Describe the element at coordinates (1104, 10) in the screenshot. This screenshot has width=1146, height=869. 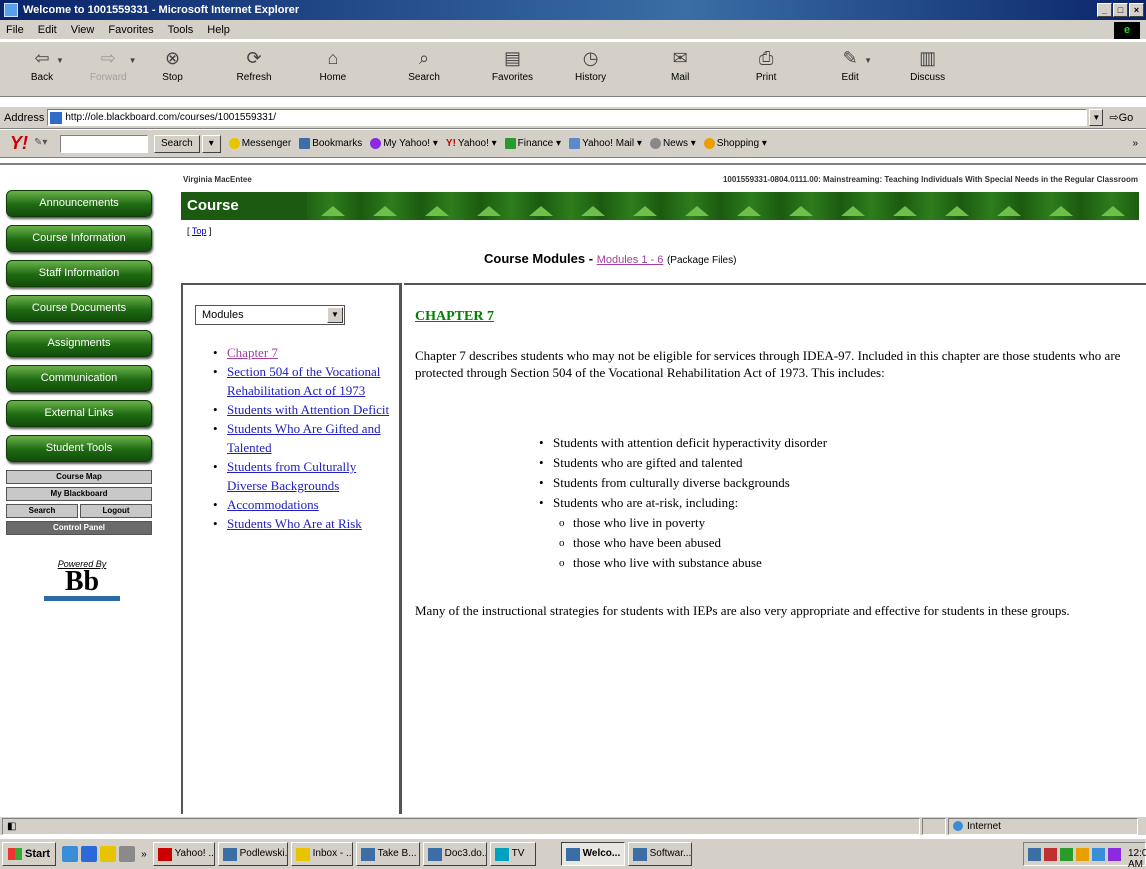
I see `minimize-button: _` at that location.